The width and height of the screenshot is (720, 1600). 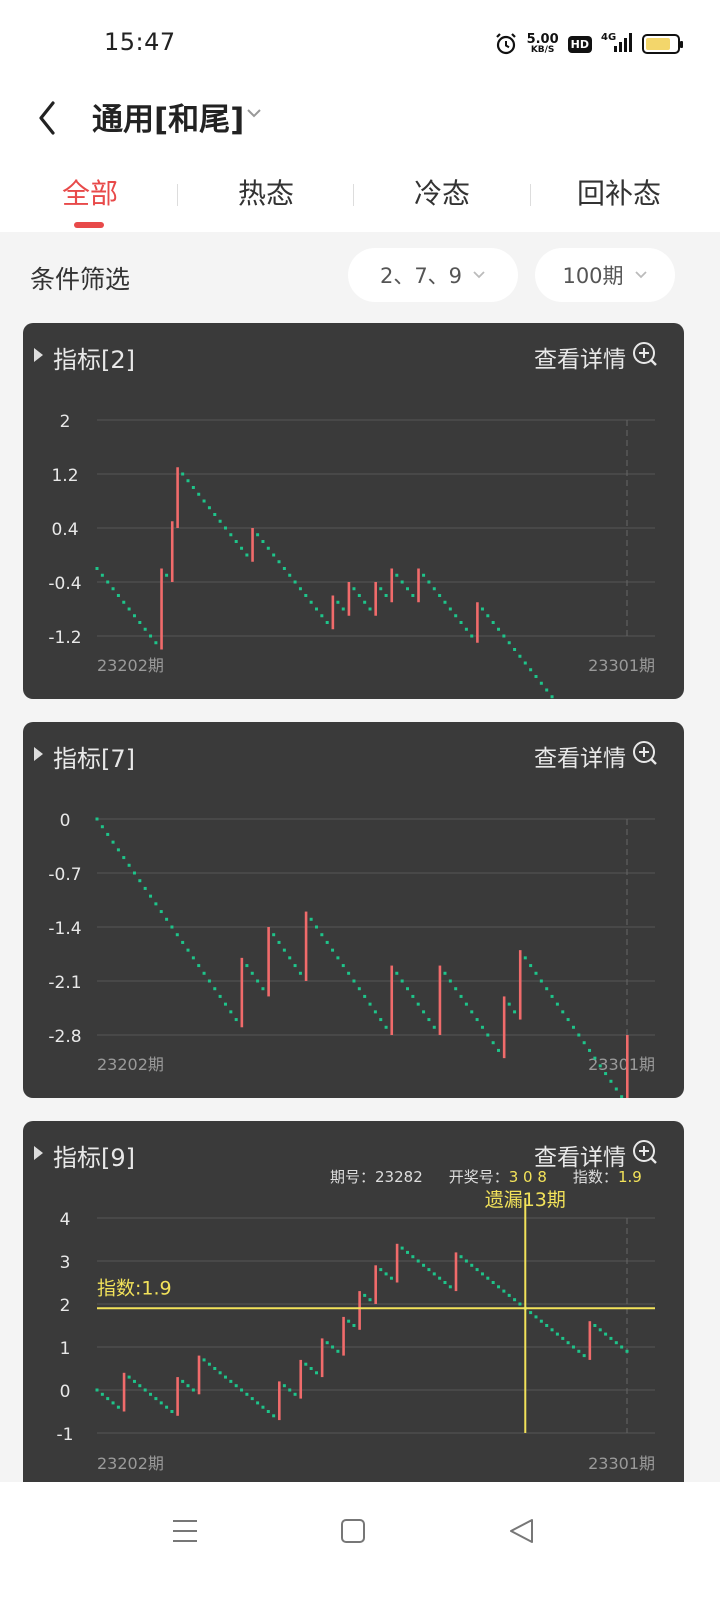 I want to click on y-tick-label: 1.2, so click(x=64, y=476).